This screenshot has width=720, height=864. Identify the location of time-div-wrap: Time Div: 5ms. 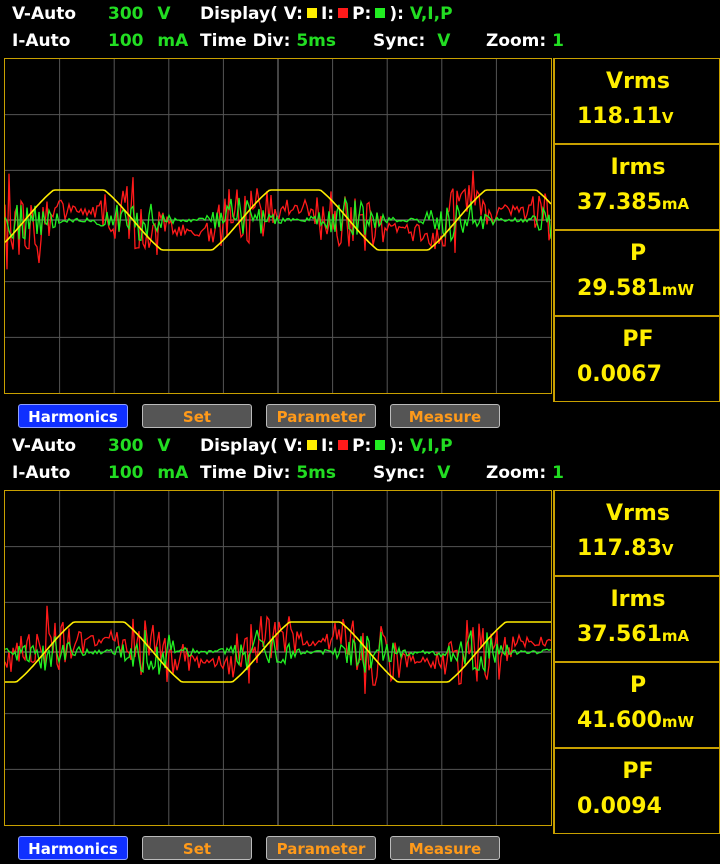
(268, 473).